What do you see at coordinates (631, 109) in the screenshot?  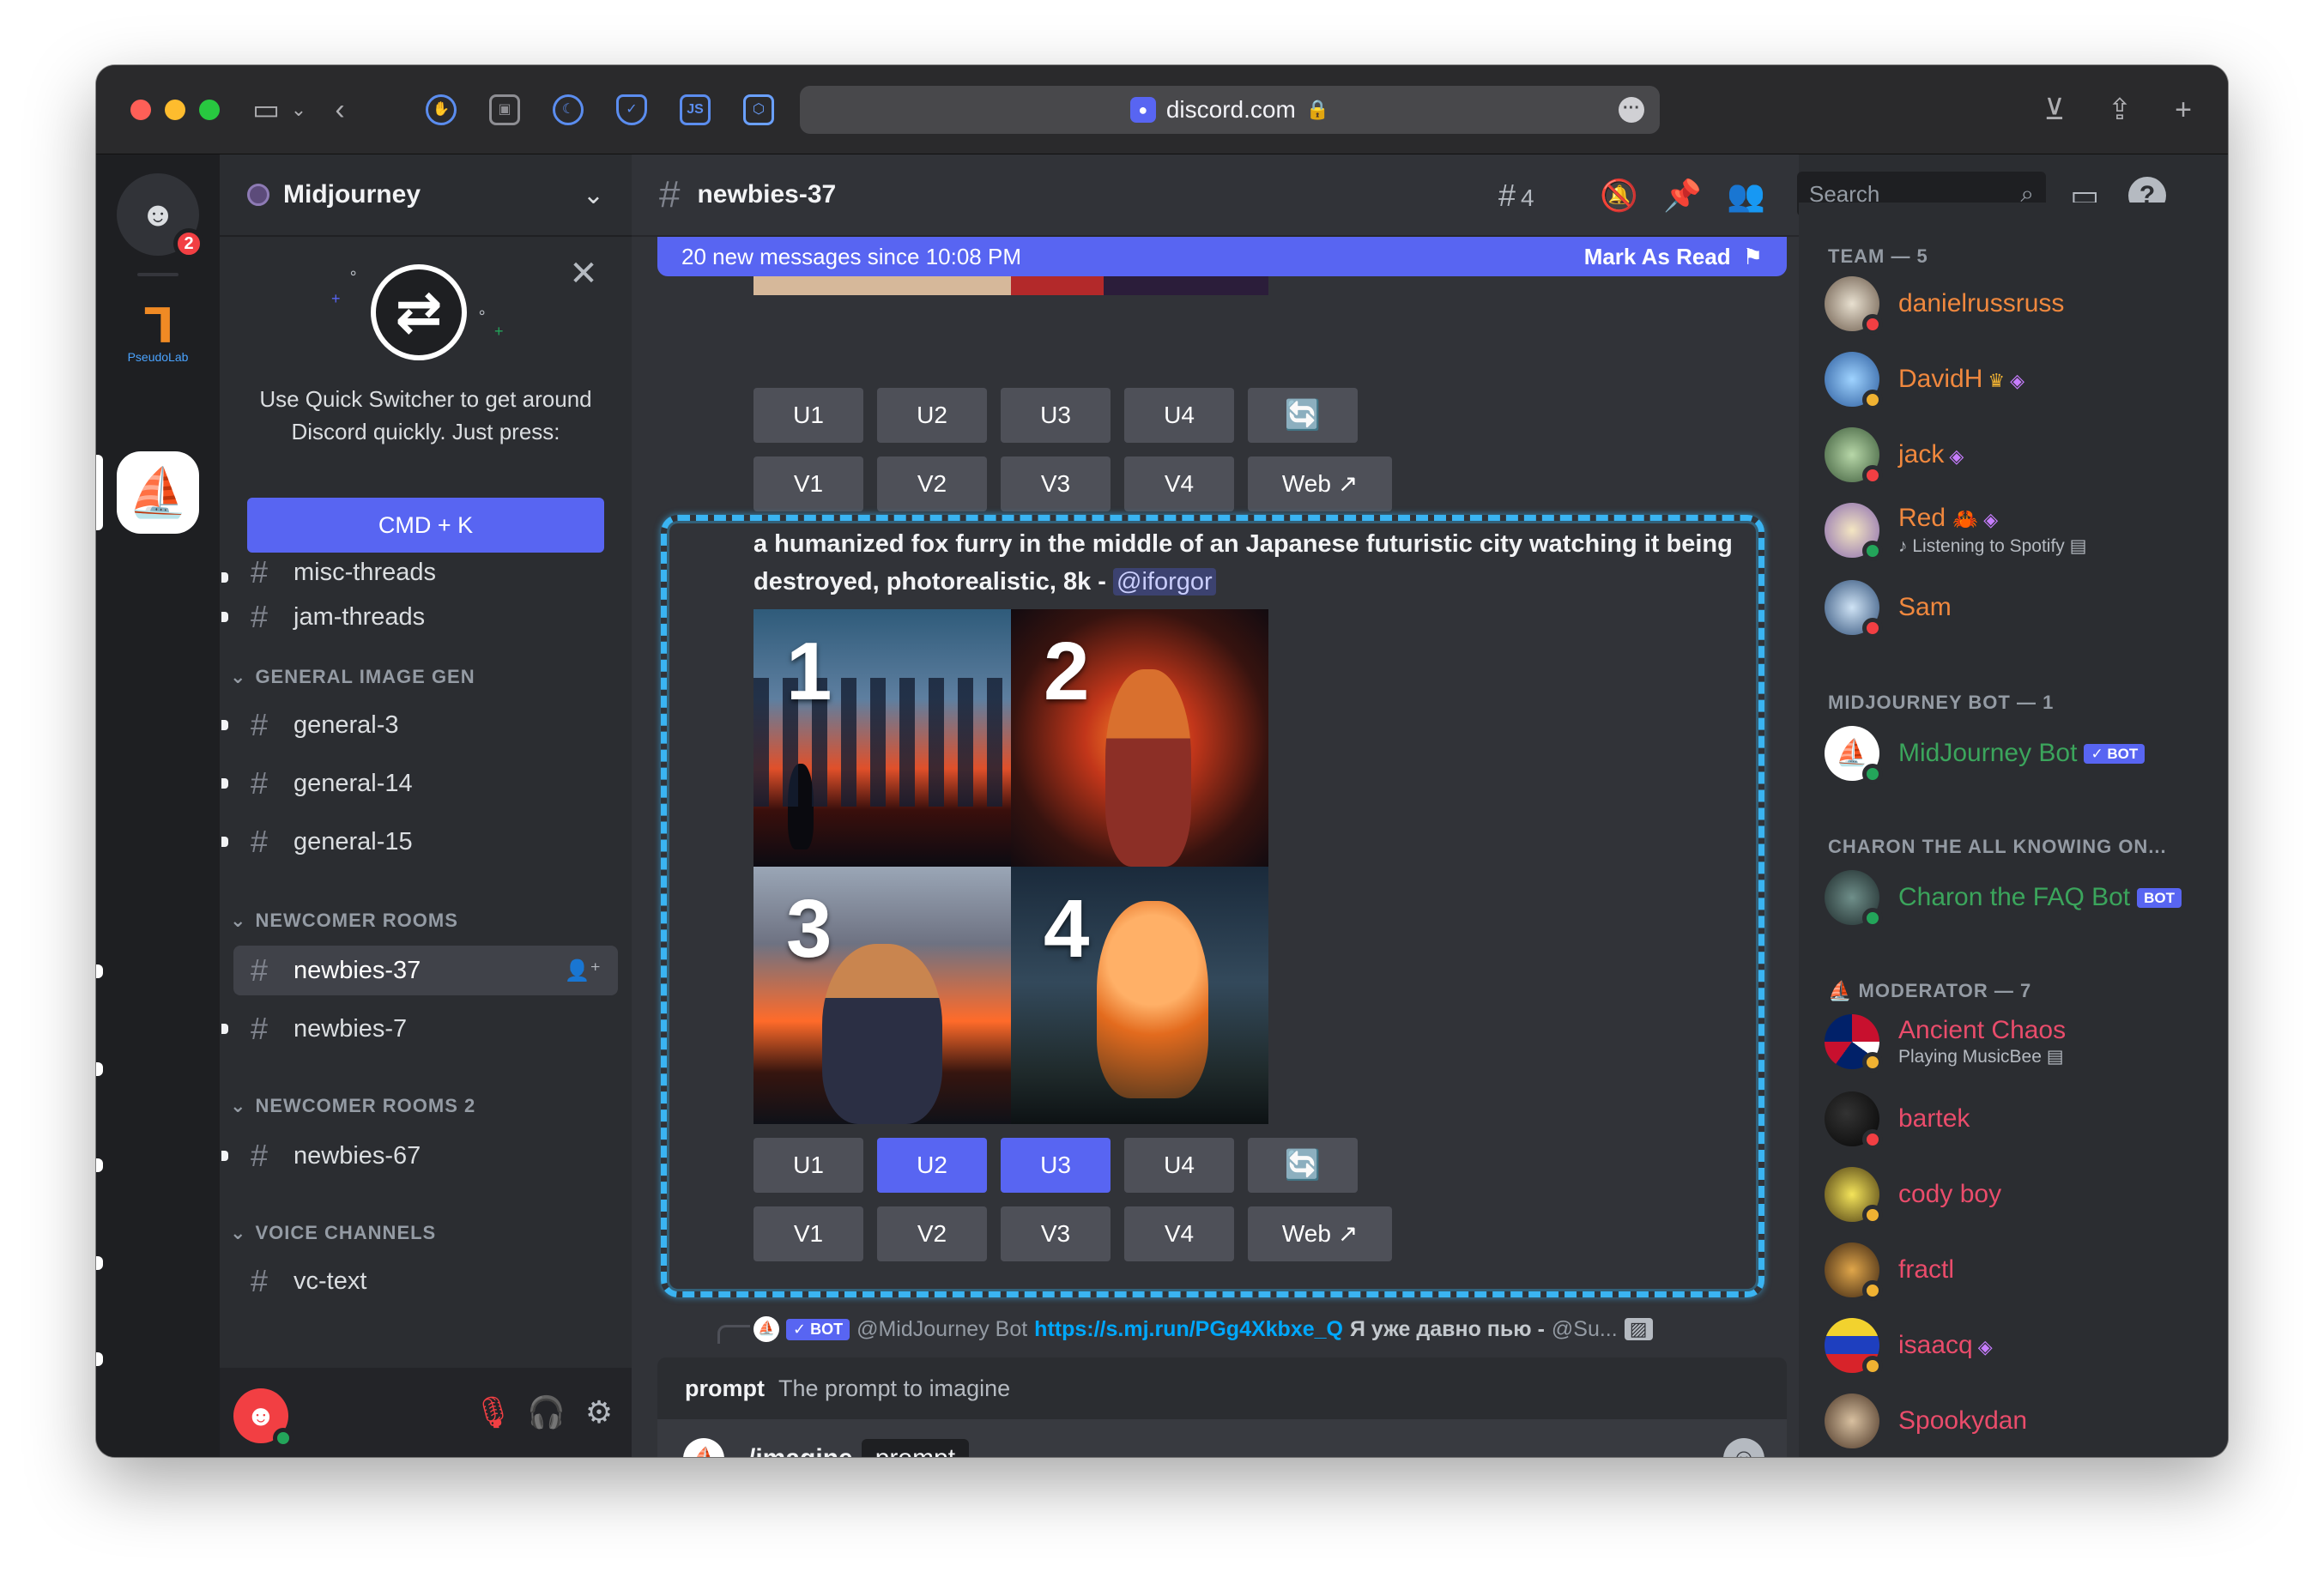 I see `pocket-extension-icon: ✓` at bounding box center [631, 109].